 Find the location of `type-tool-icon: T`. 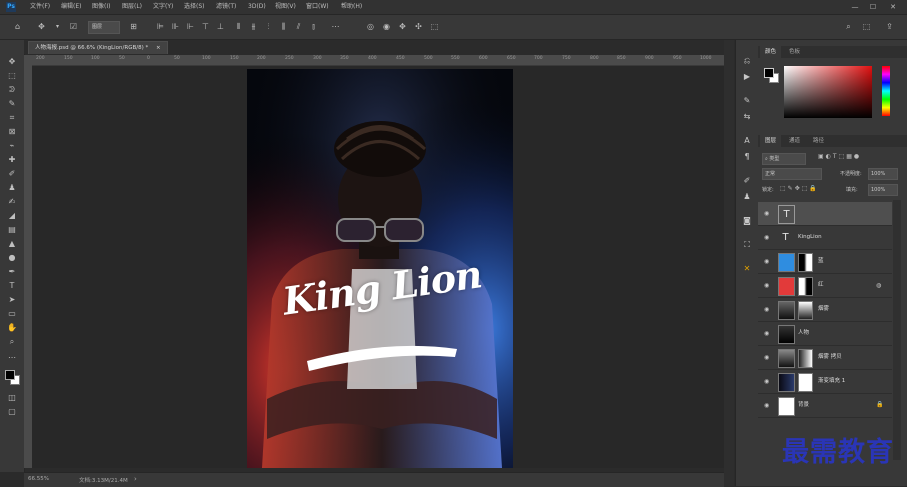

type-tool-icon: T is located at coordinates (12, 286).